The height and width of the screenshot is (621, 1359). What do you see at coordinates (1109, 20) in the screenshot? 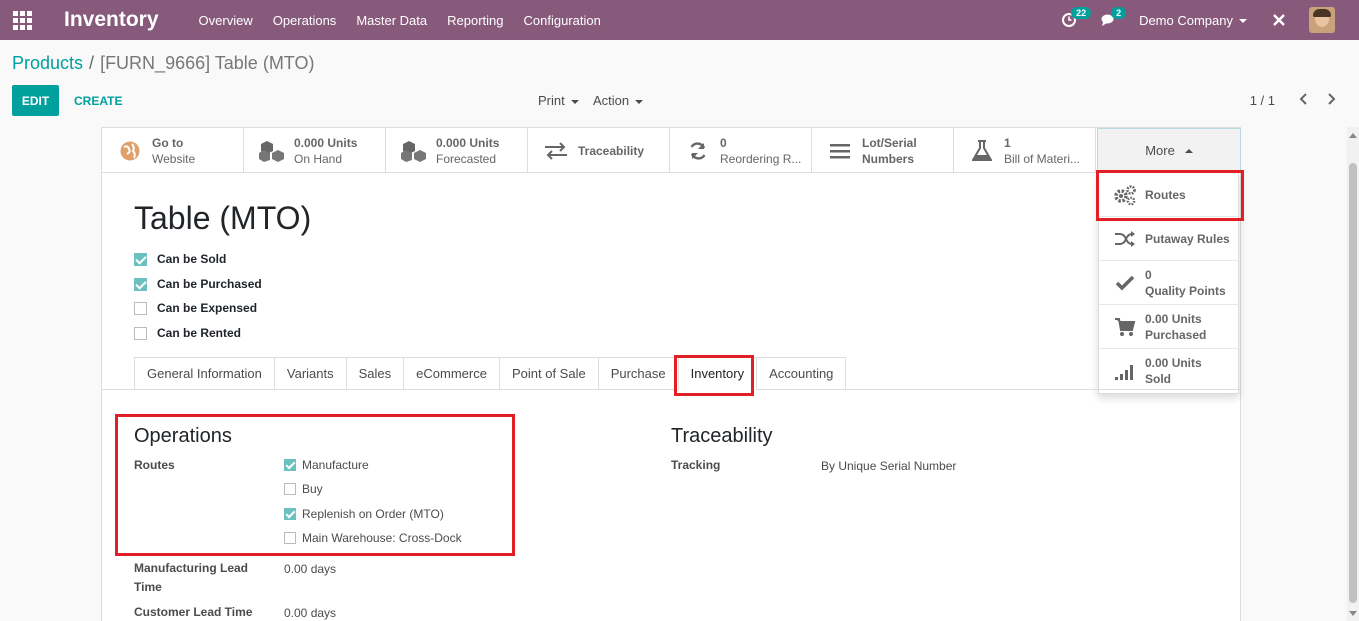
I see `messages-button: 2` at bounding box center [1109, 20].